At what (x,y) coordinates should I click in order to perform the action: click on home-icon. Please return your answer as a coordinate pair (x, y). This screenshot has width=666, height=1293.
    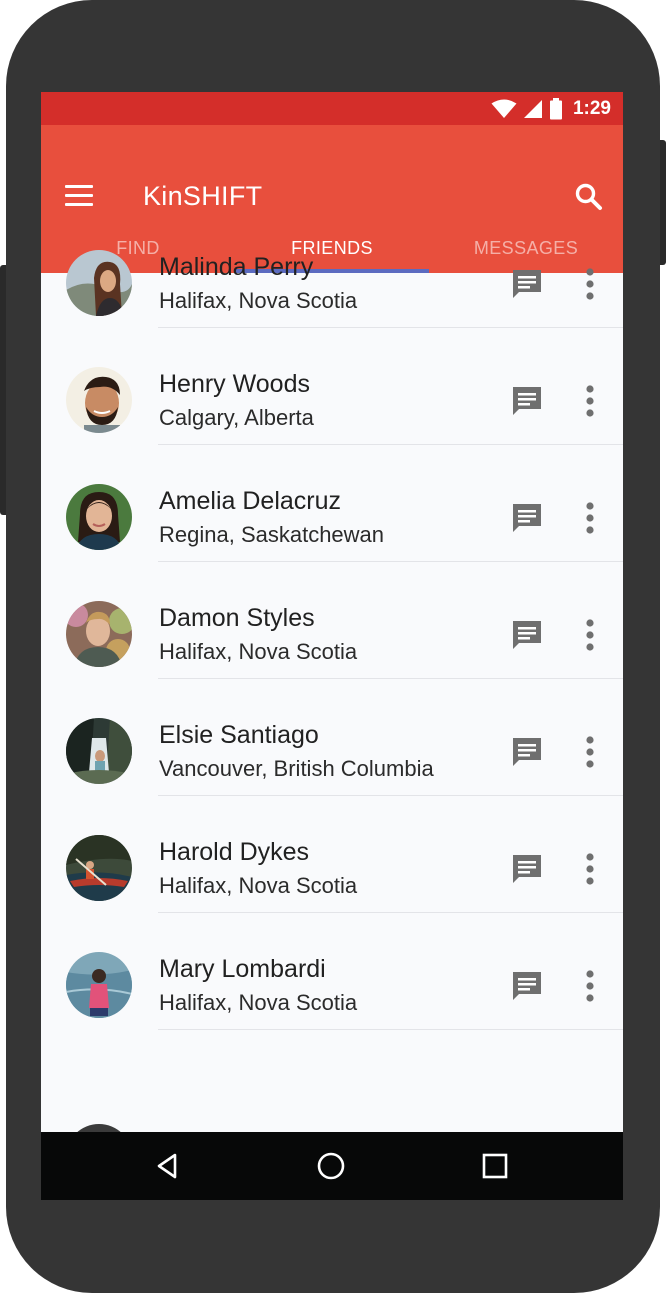
    Looking at the image, I should click on (331, 1166).